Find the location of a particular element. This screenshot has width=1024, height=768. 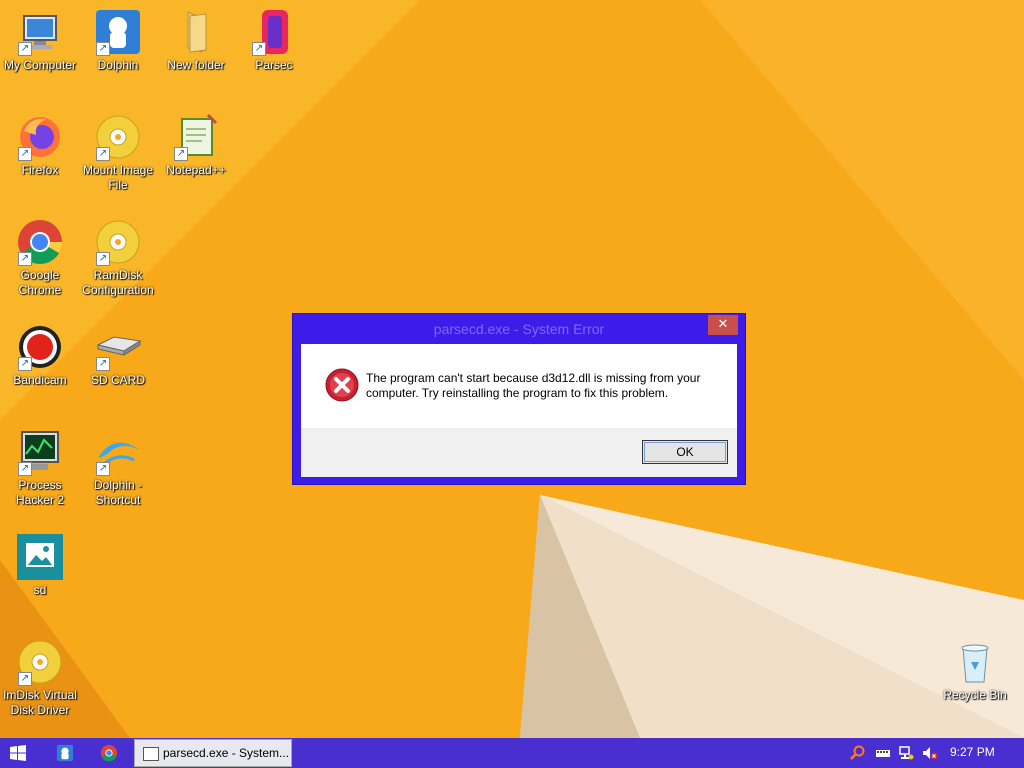

firefox-icon: ↗ is located at coordinates (40, 137).